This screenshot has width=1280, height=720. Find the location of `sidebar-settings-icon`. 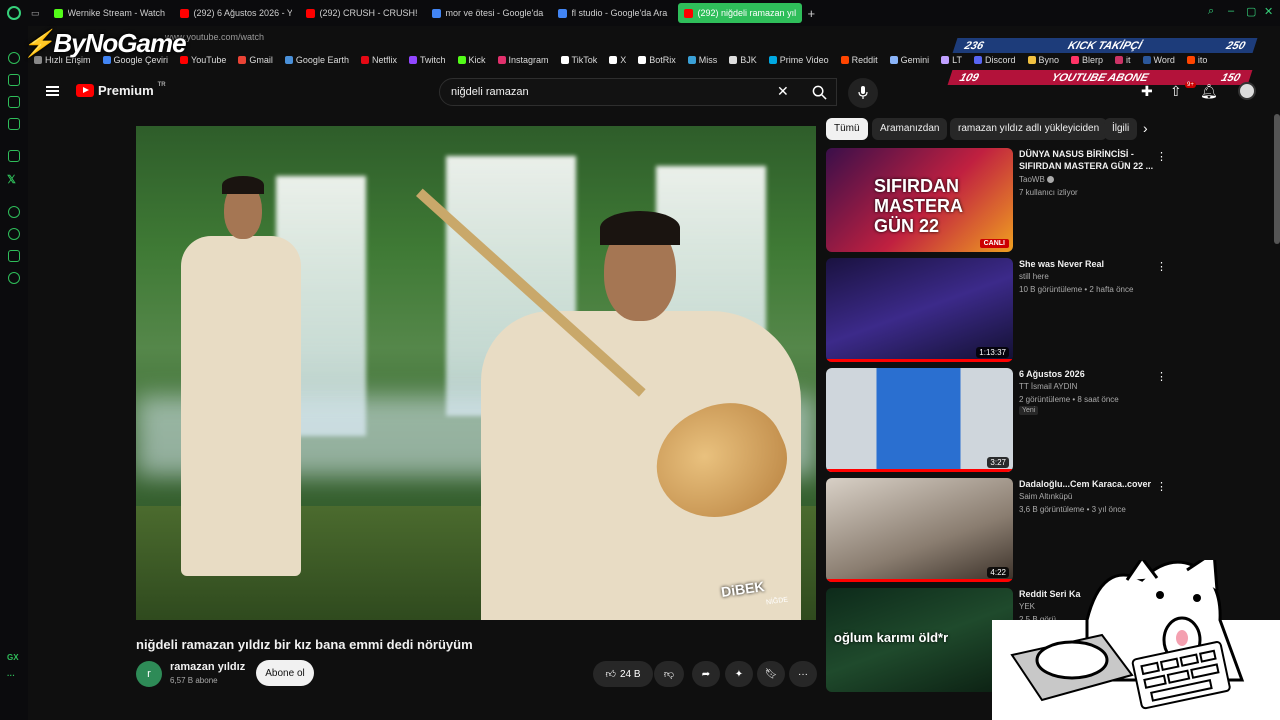

sidebar-settings-icon is located at coordinates (14, 278).